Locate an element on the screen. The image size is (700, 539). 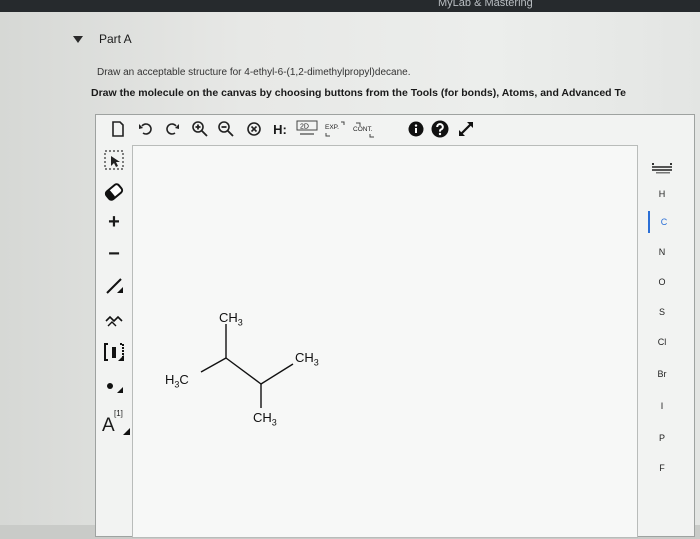
ch3-top-subscript: 3 is located at coordinates (240, 322).